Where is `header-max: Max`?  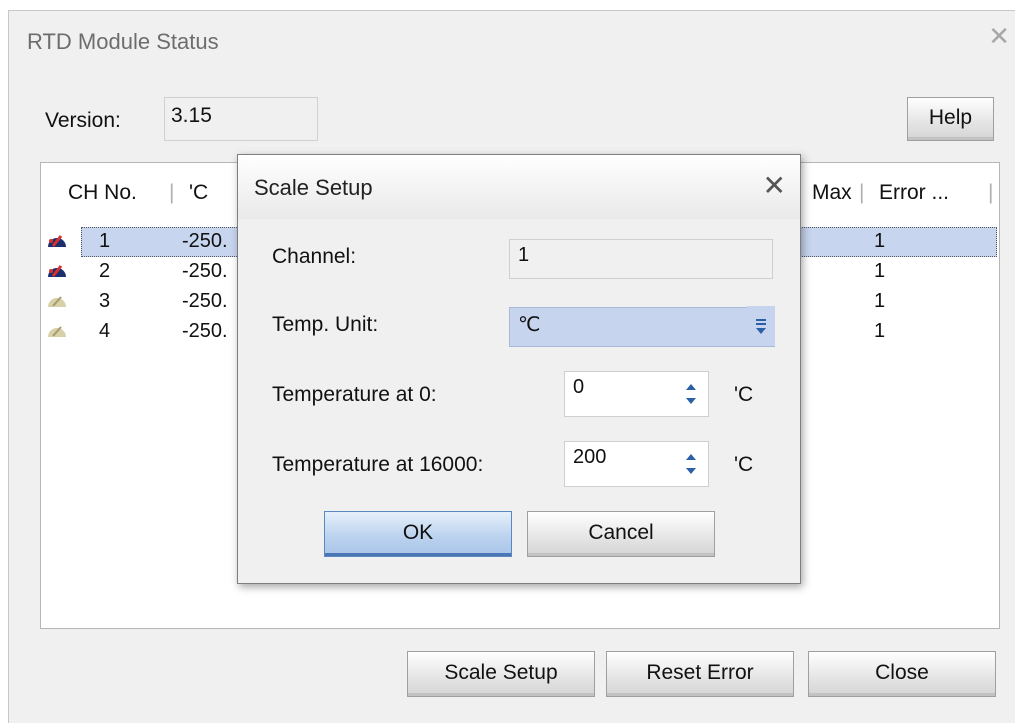 header-max: Max is located at coordinates (832, 193).